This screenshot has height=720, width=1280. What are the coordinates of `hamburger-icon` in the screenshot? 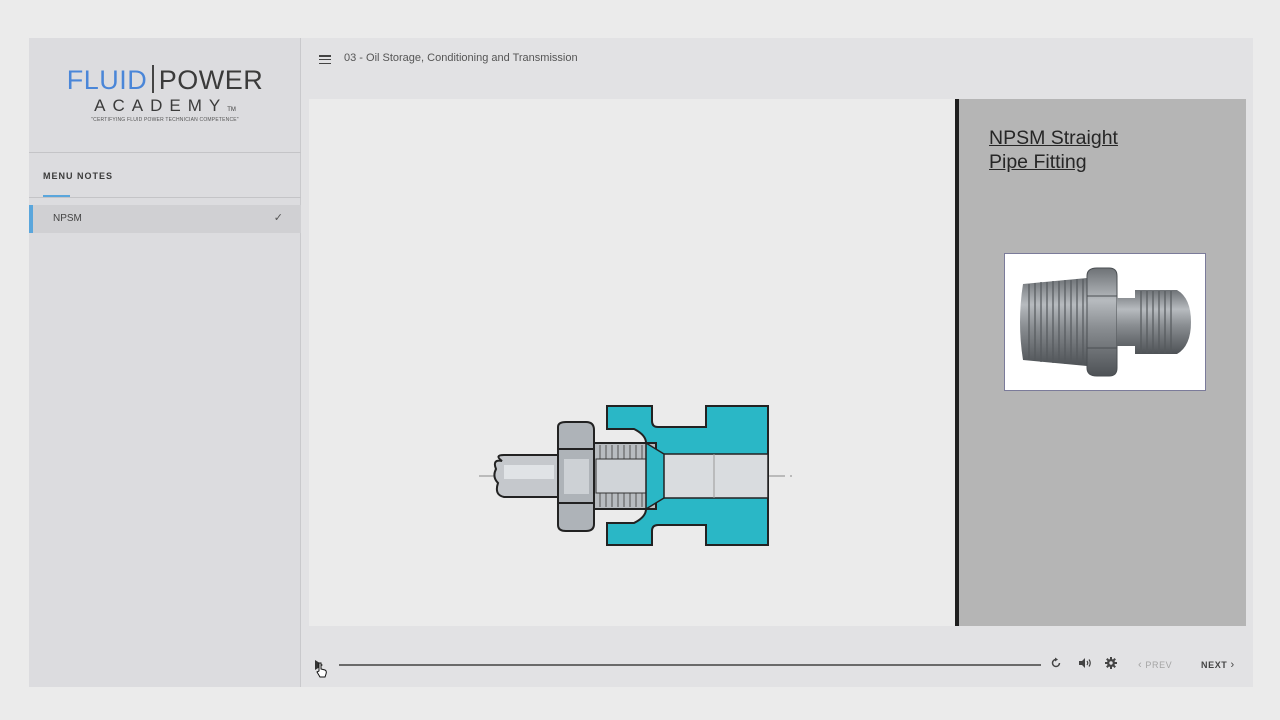 It's located at (325, 60).